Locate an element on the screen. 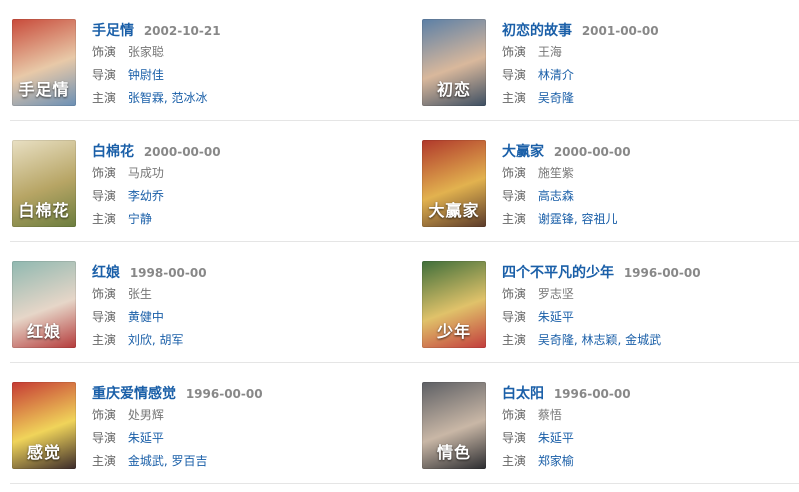 This screenshot has width=799, height=492. star-link: 范冰冰 is located at coordinates (190, 98).